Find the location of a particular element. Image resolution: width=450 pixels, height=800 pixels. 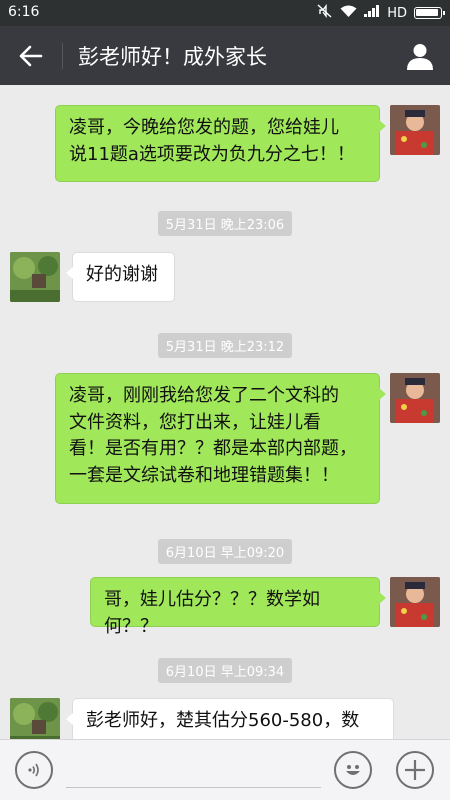

message-input is located at coordinates (193, 770).